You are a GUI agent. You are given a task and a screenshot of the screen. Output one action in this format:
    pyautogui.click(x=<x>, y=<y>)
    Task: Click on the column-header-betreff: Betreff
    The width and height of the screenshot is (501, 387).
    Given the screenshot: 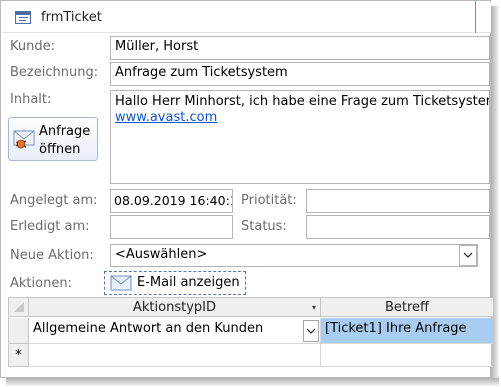 What is the action you would take?
    pyautogui.click(x=407, y=307)
    